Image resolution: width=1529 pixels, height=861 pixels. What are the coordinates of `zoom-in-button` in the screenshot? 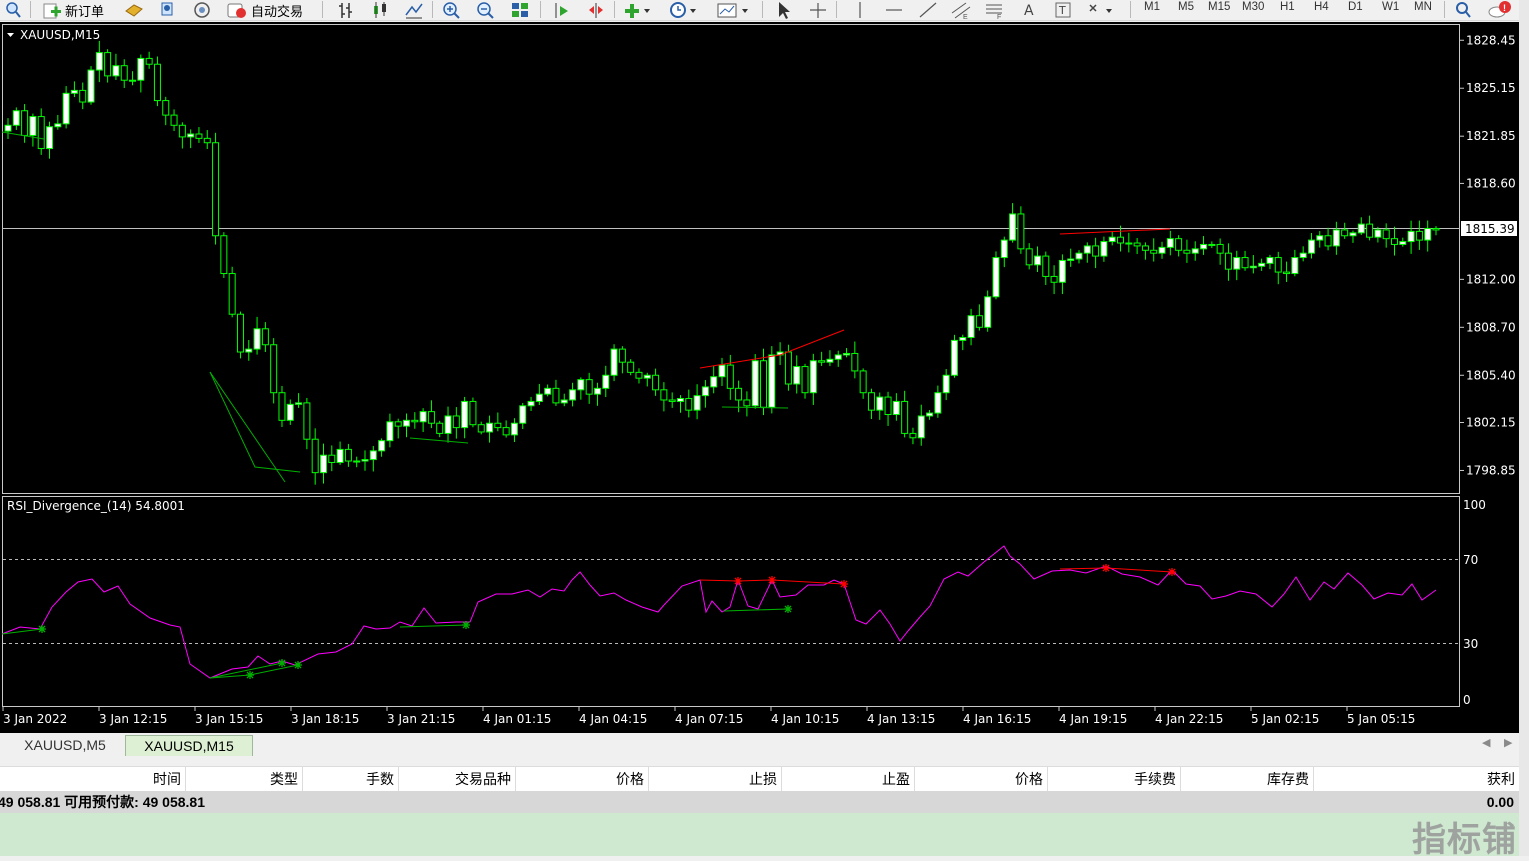 It's located at (452, 10).